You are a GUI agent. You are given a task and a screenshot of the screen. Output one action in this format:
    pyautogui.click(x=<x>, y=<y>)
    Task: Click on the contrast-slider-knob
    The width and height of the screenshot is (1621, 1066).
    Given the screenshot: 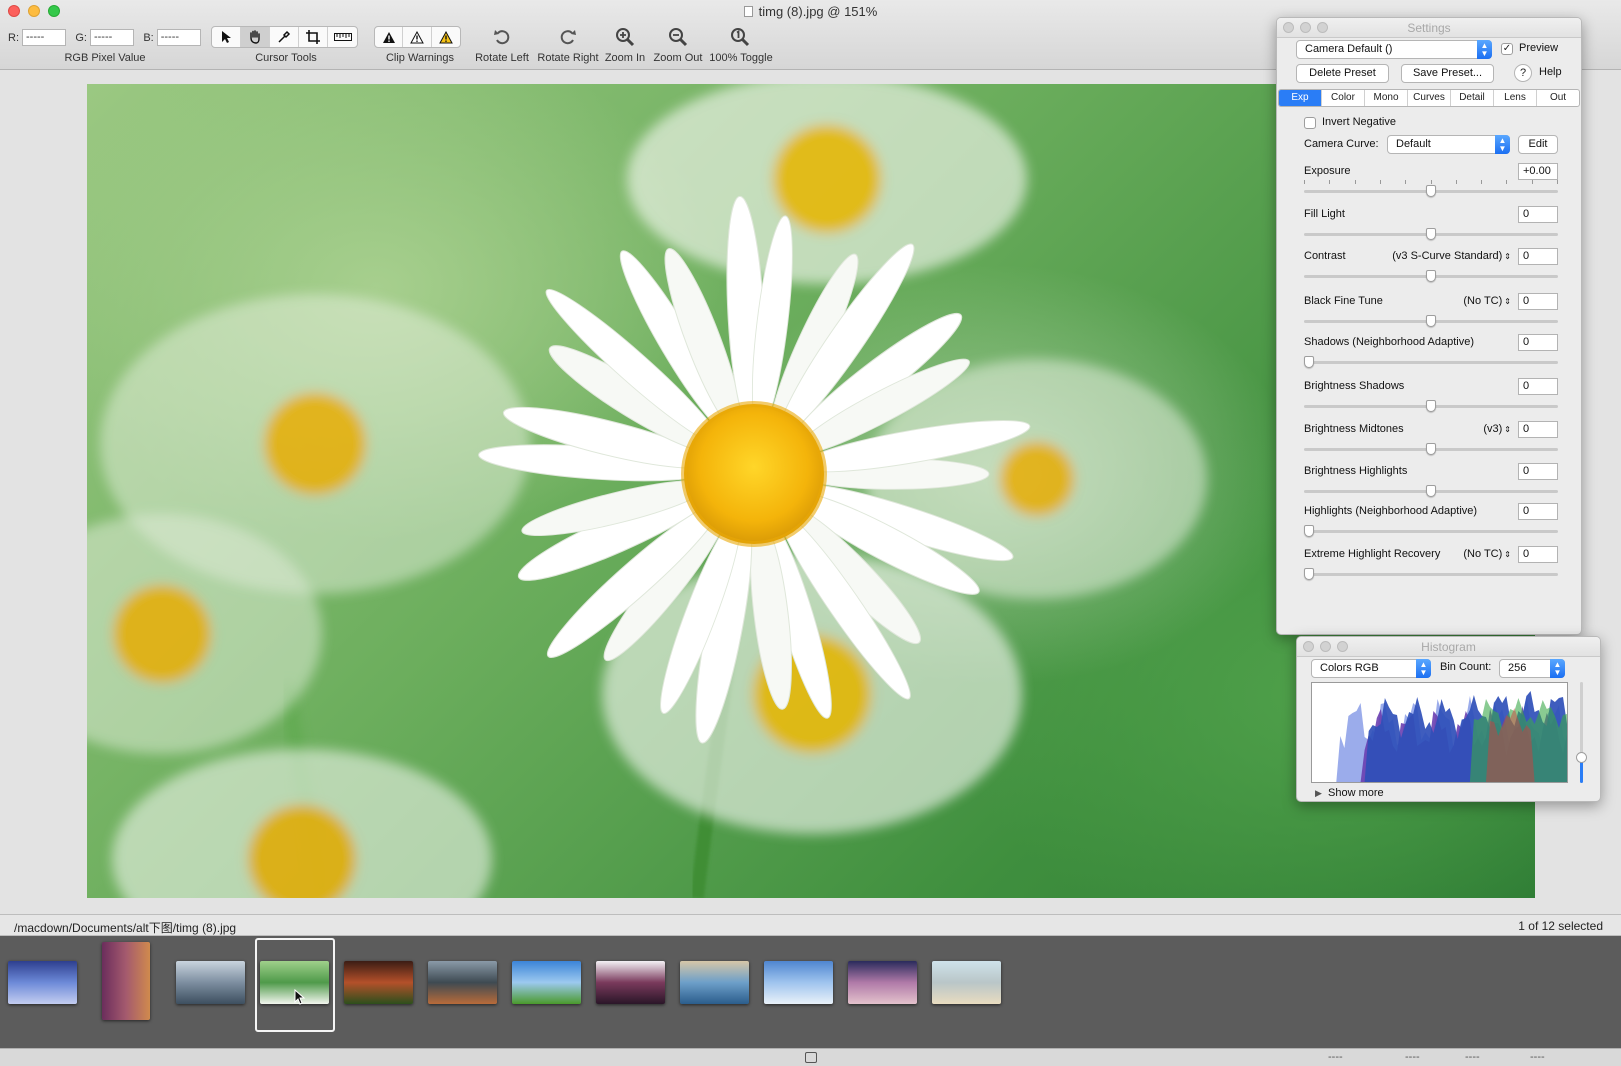 What is the action you would take?
    pyautogui.click(x=1431, y=276)
    